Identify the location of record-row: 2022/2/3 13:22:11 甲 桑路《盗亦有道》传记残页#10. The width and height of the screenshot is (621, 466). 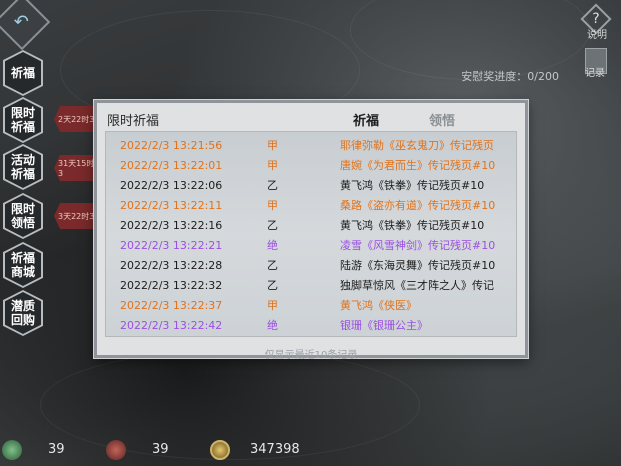
(312, 206).